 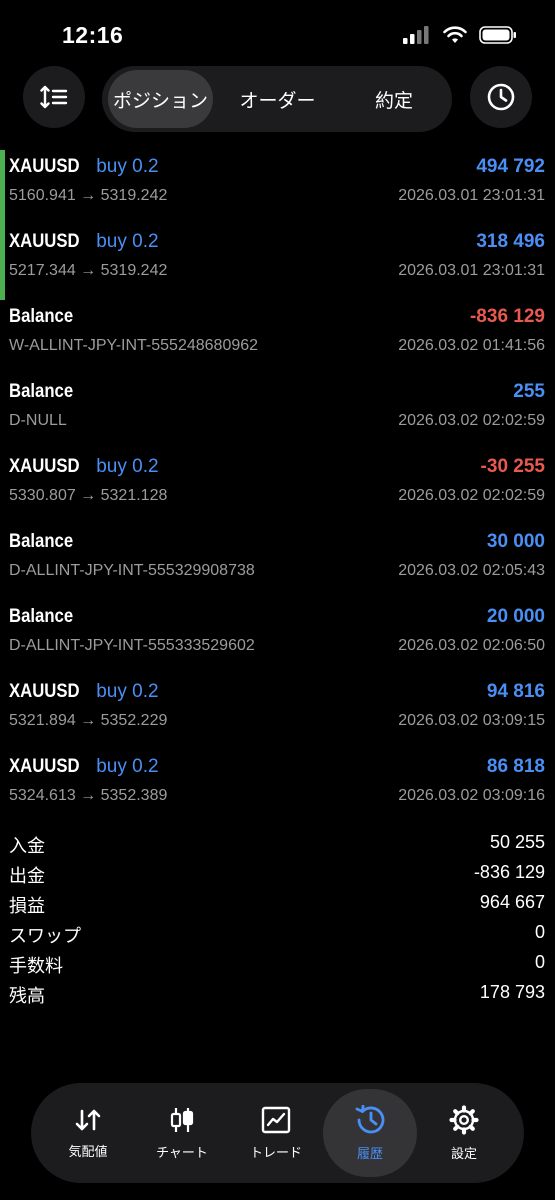 I want to click on summary-value: 964 667, so click(x=512, y=902).